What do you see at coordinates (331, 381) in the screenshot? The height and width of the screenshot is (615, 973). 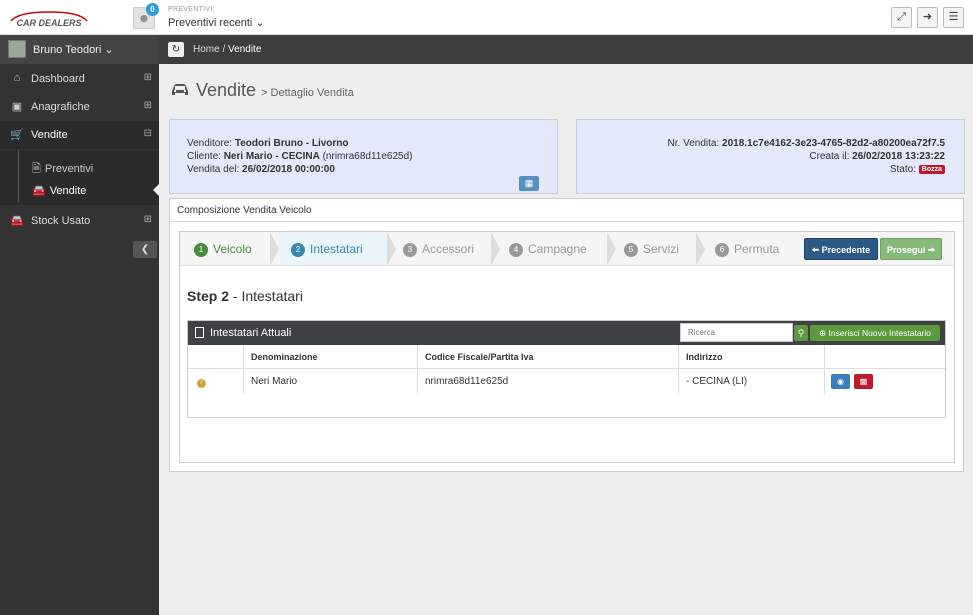 I see `owner-name: Neri Mario` at bounding box center [331, 381].